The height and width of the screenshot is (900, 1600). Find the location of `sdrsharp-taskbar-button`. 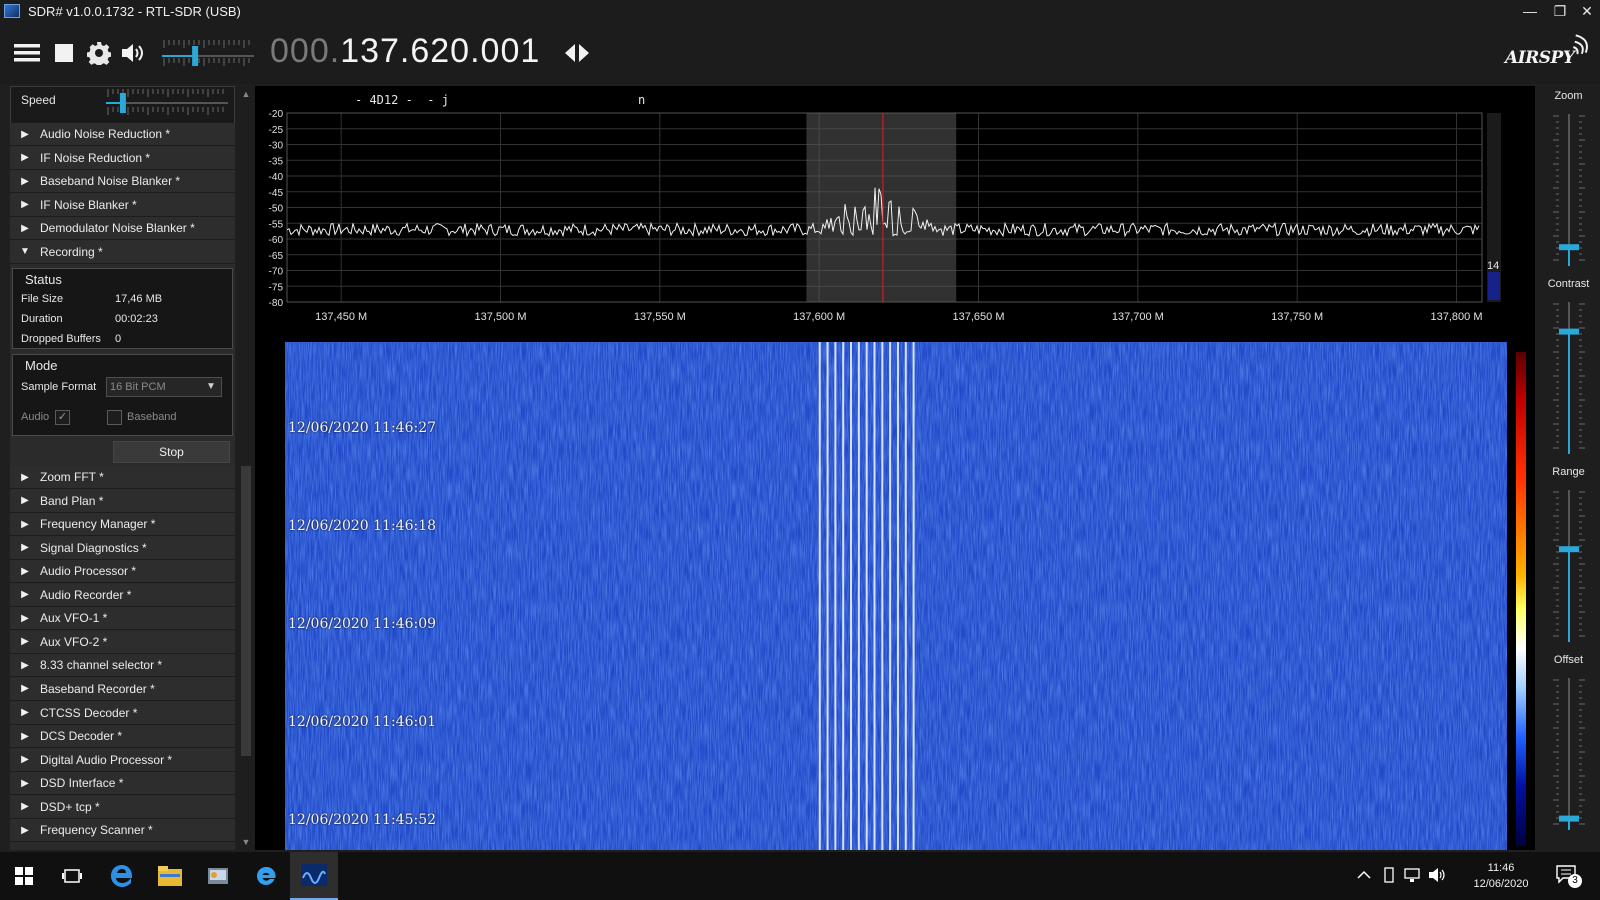

sdrsharp-taskbar-button is located at coordinates (314, 876).